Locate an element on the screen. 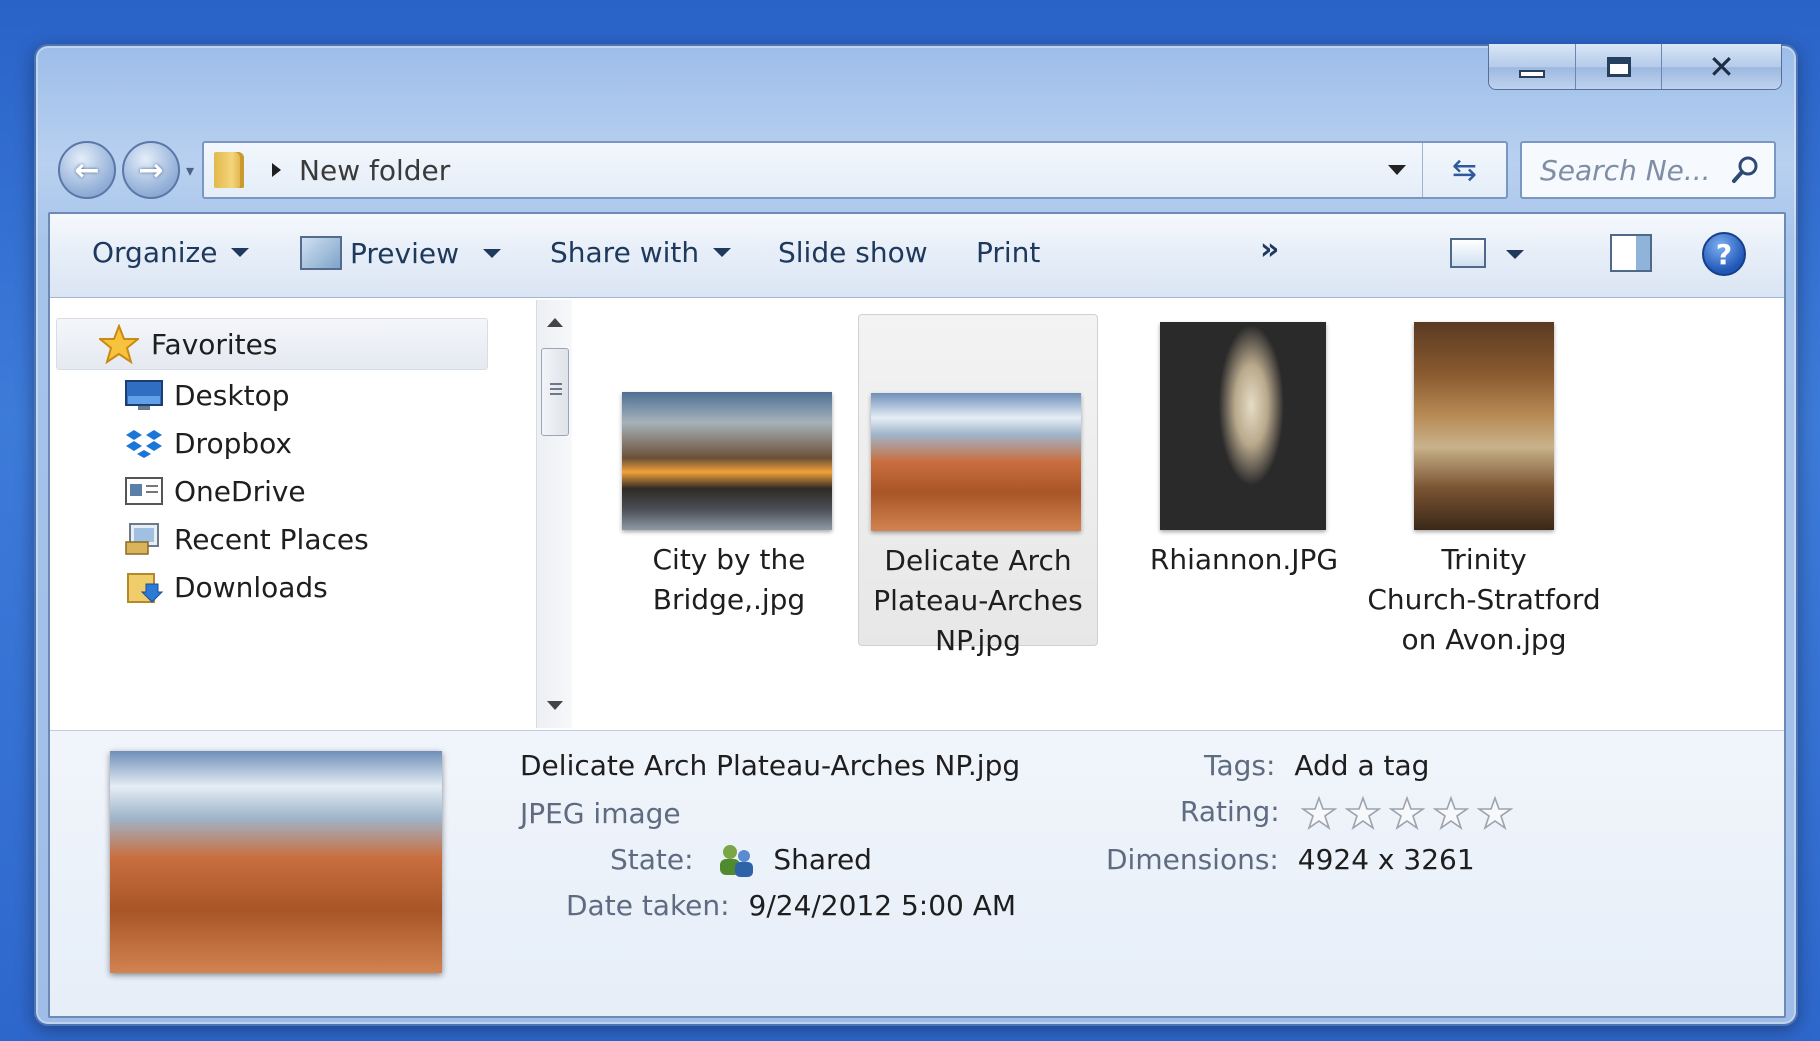  scroll-up-icon is located at coordinates (555, 322).